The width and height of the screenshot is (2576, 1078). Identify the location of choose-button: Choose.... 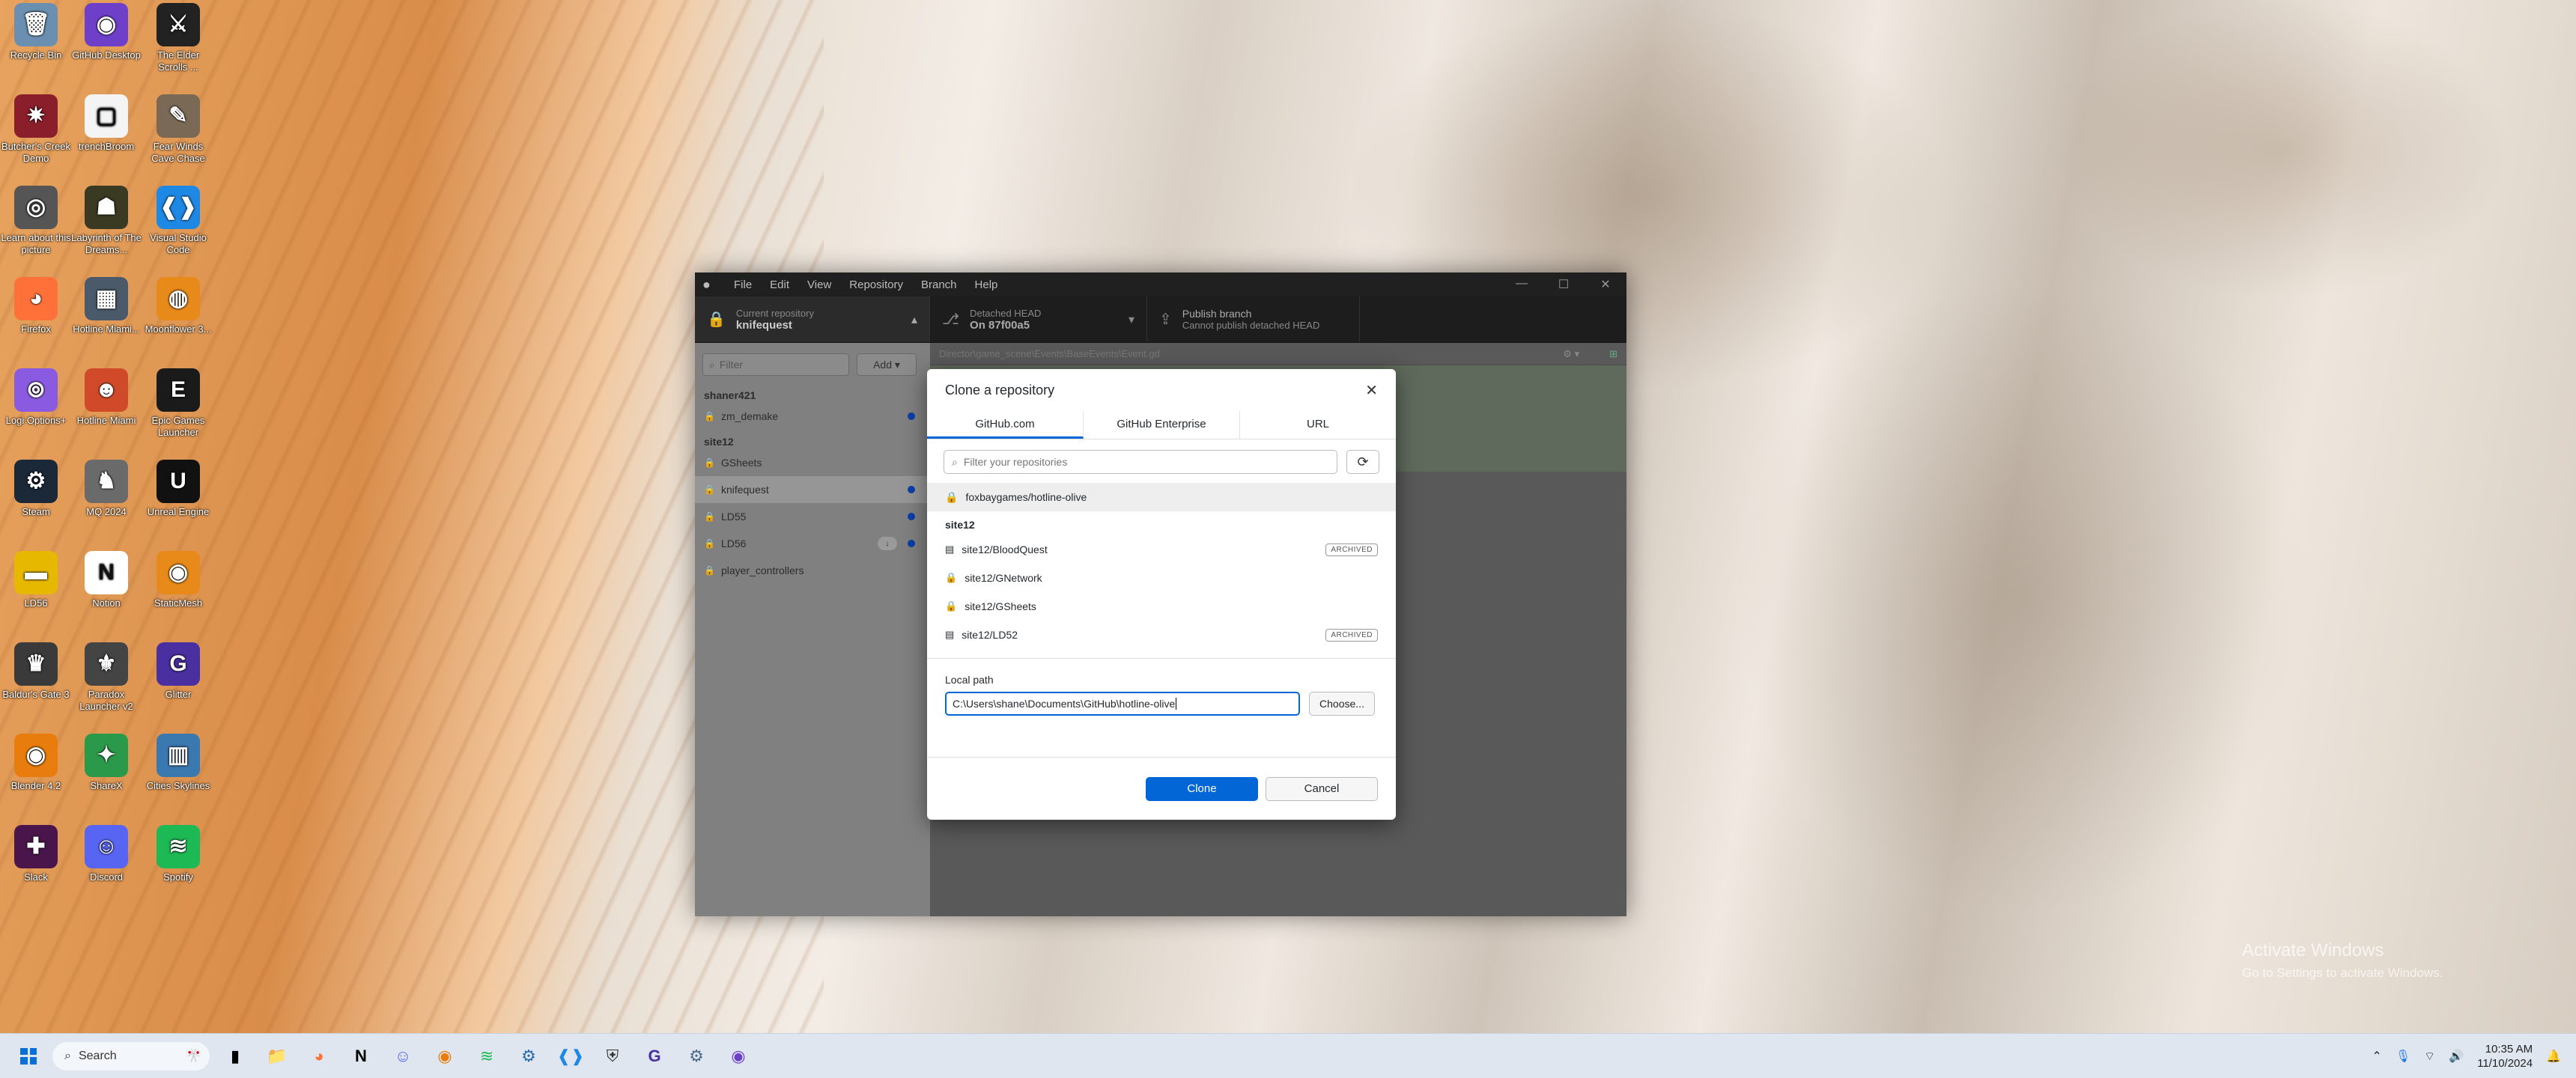
(1342, 704).